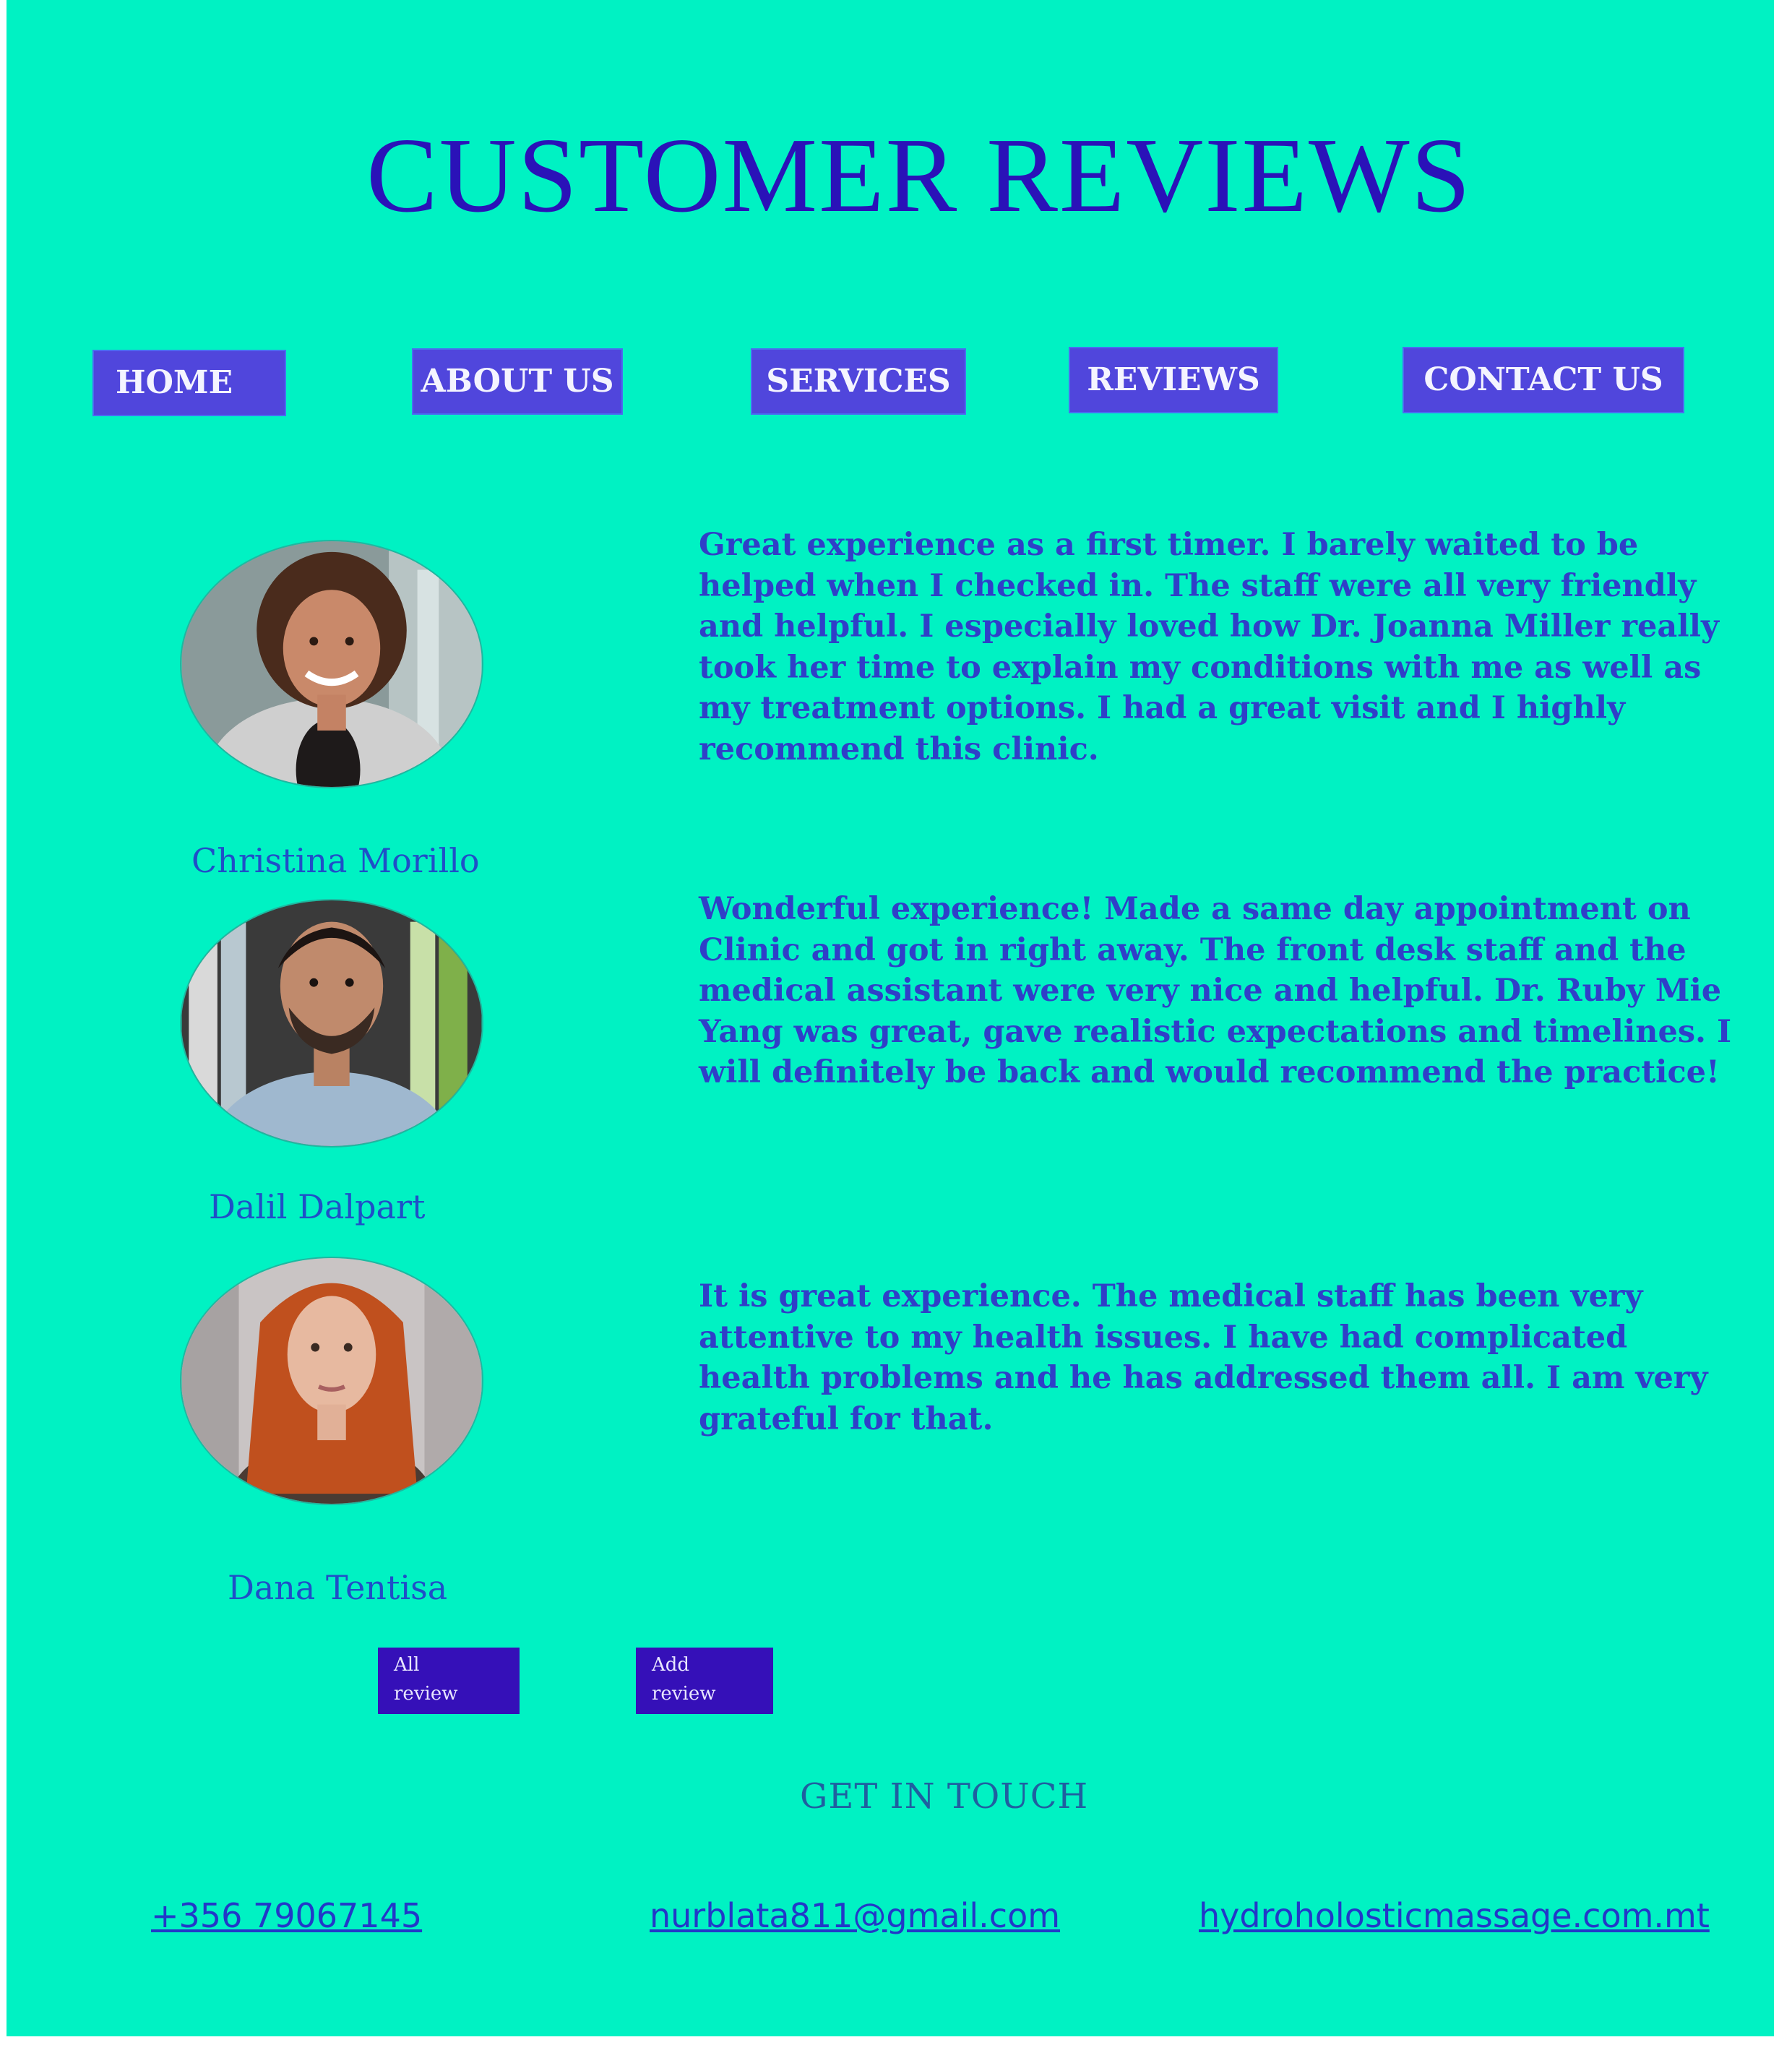 The height and width of the screenshot is (2045, 1792). Describe the element at coordinates (338, 1588) in the screenshot. I see `reviewer-name: Dana Tentisa` at that location.